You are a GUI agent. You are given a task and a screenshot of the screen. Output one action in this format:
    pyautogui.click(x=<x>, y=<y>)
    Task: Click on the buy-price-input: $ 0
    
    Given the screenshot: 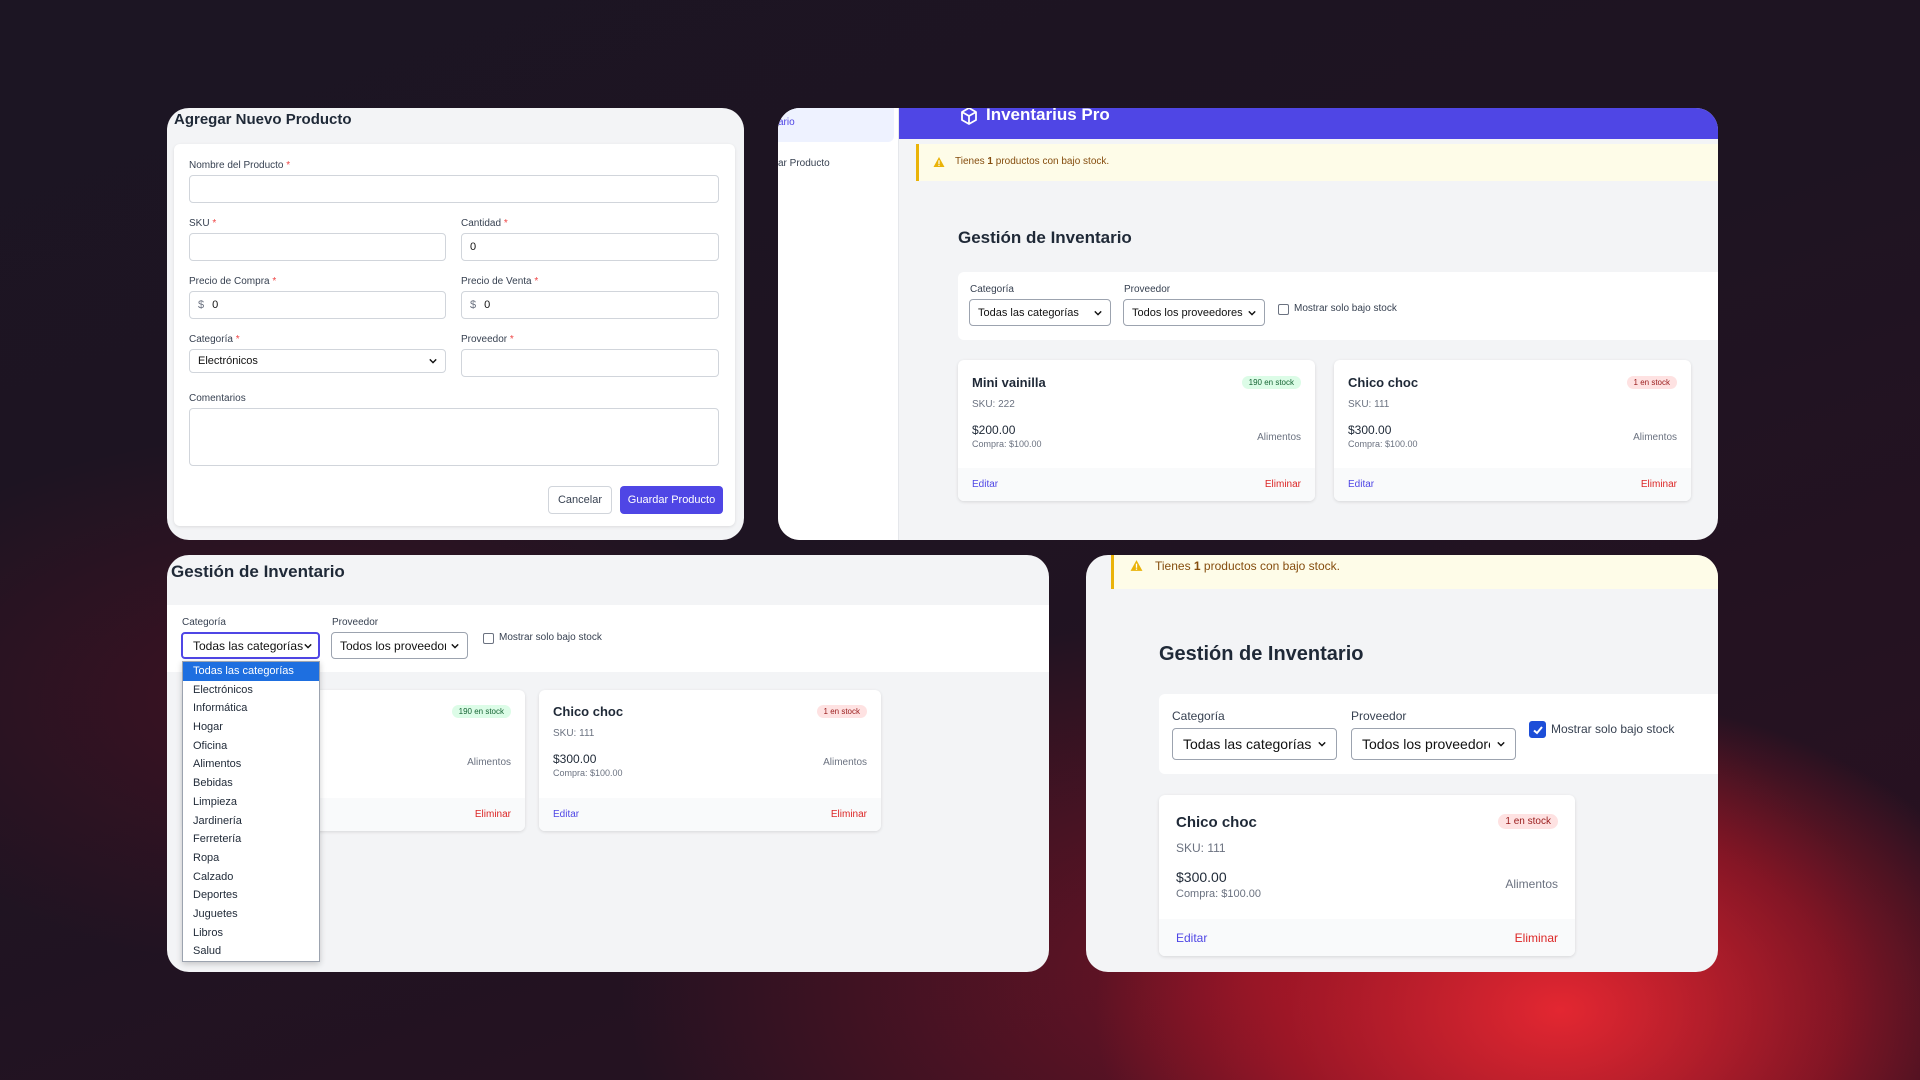 What is the action you would take?
    pyautogui.click(x=317, y=305)
    